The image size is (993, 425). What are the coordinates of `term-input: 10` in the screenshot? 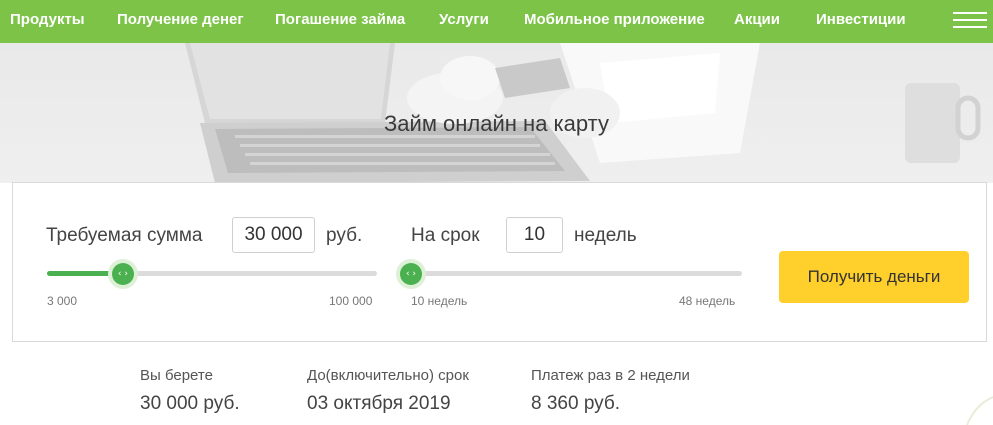 It's located at (534, 235).